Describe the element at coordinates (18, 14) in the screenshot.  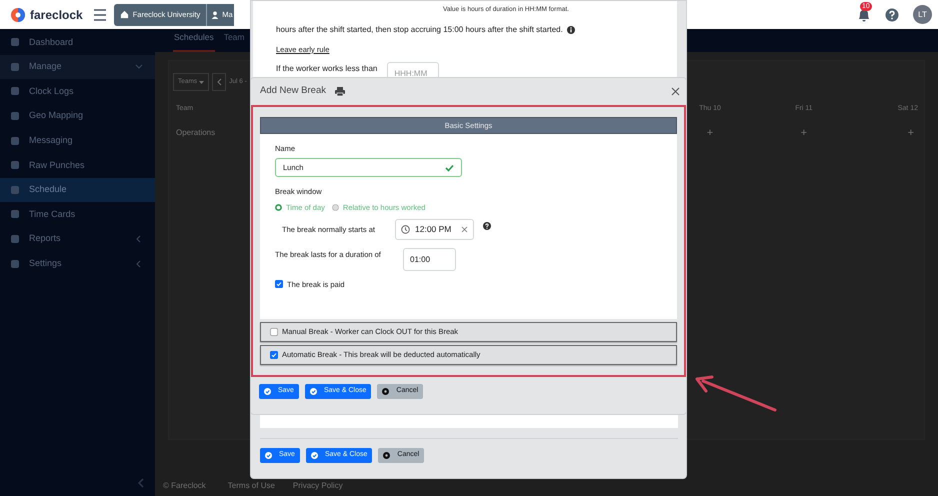
I see `logo-icon` at that location.